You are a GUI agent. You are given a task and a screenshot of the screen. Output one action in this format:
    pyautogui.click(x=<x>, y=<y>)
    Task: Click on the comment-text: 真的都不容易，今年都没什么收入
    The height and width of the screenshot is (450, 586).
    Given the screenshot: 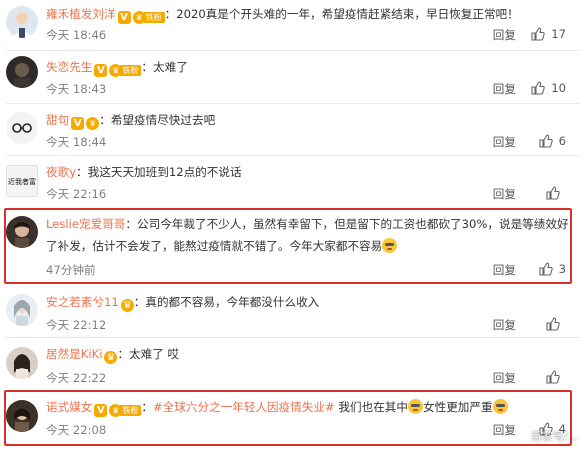 What is the action you would take?
    pyautogui.click(x=232, y=302)
    